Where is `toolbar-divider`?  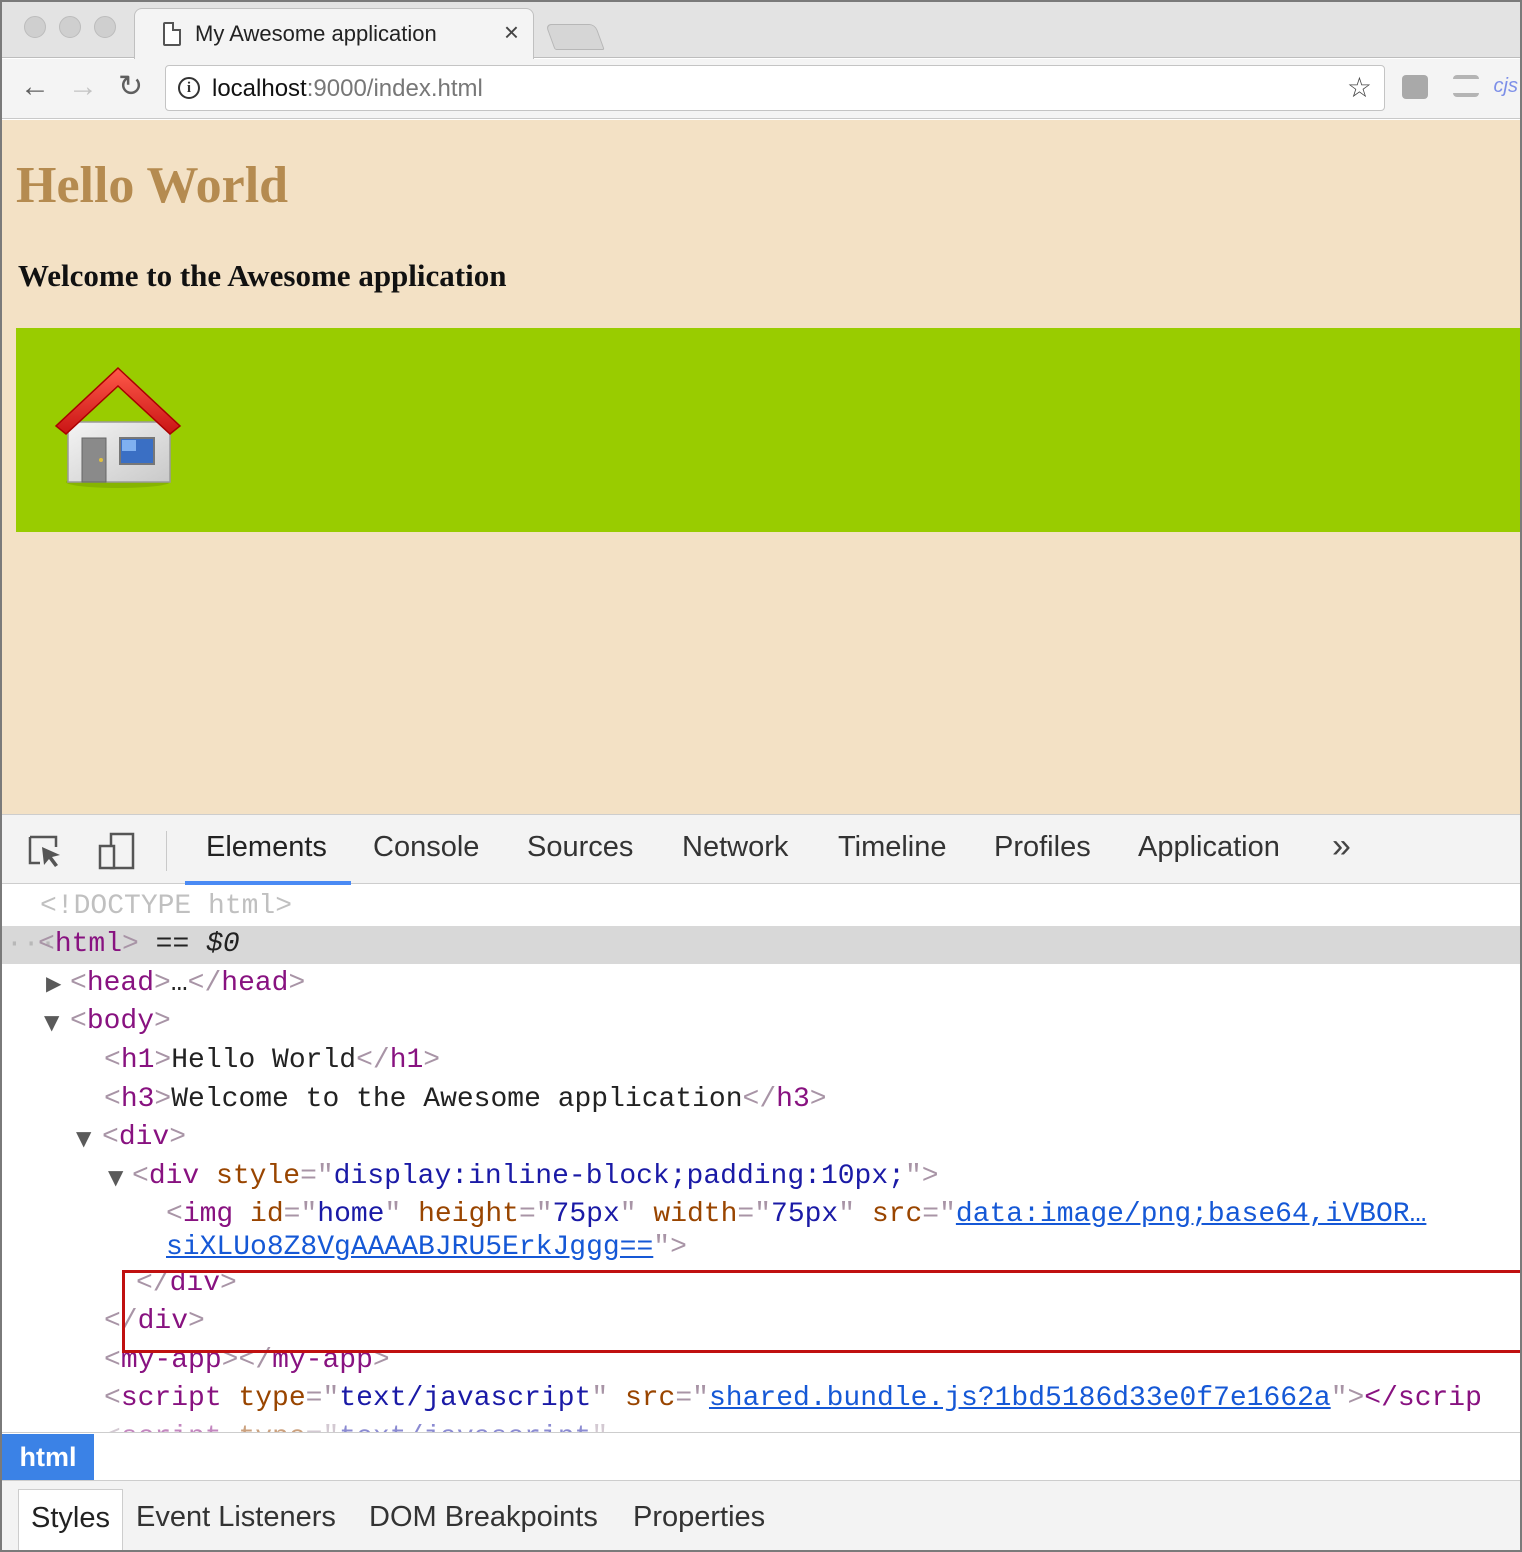 toolbar-divider is located at coordinates (166, 851).